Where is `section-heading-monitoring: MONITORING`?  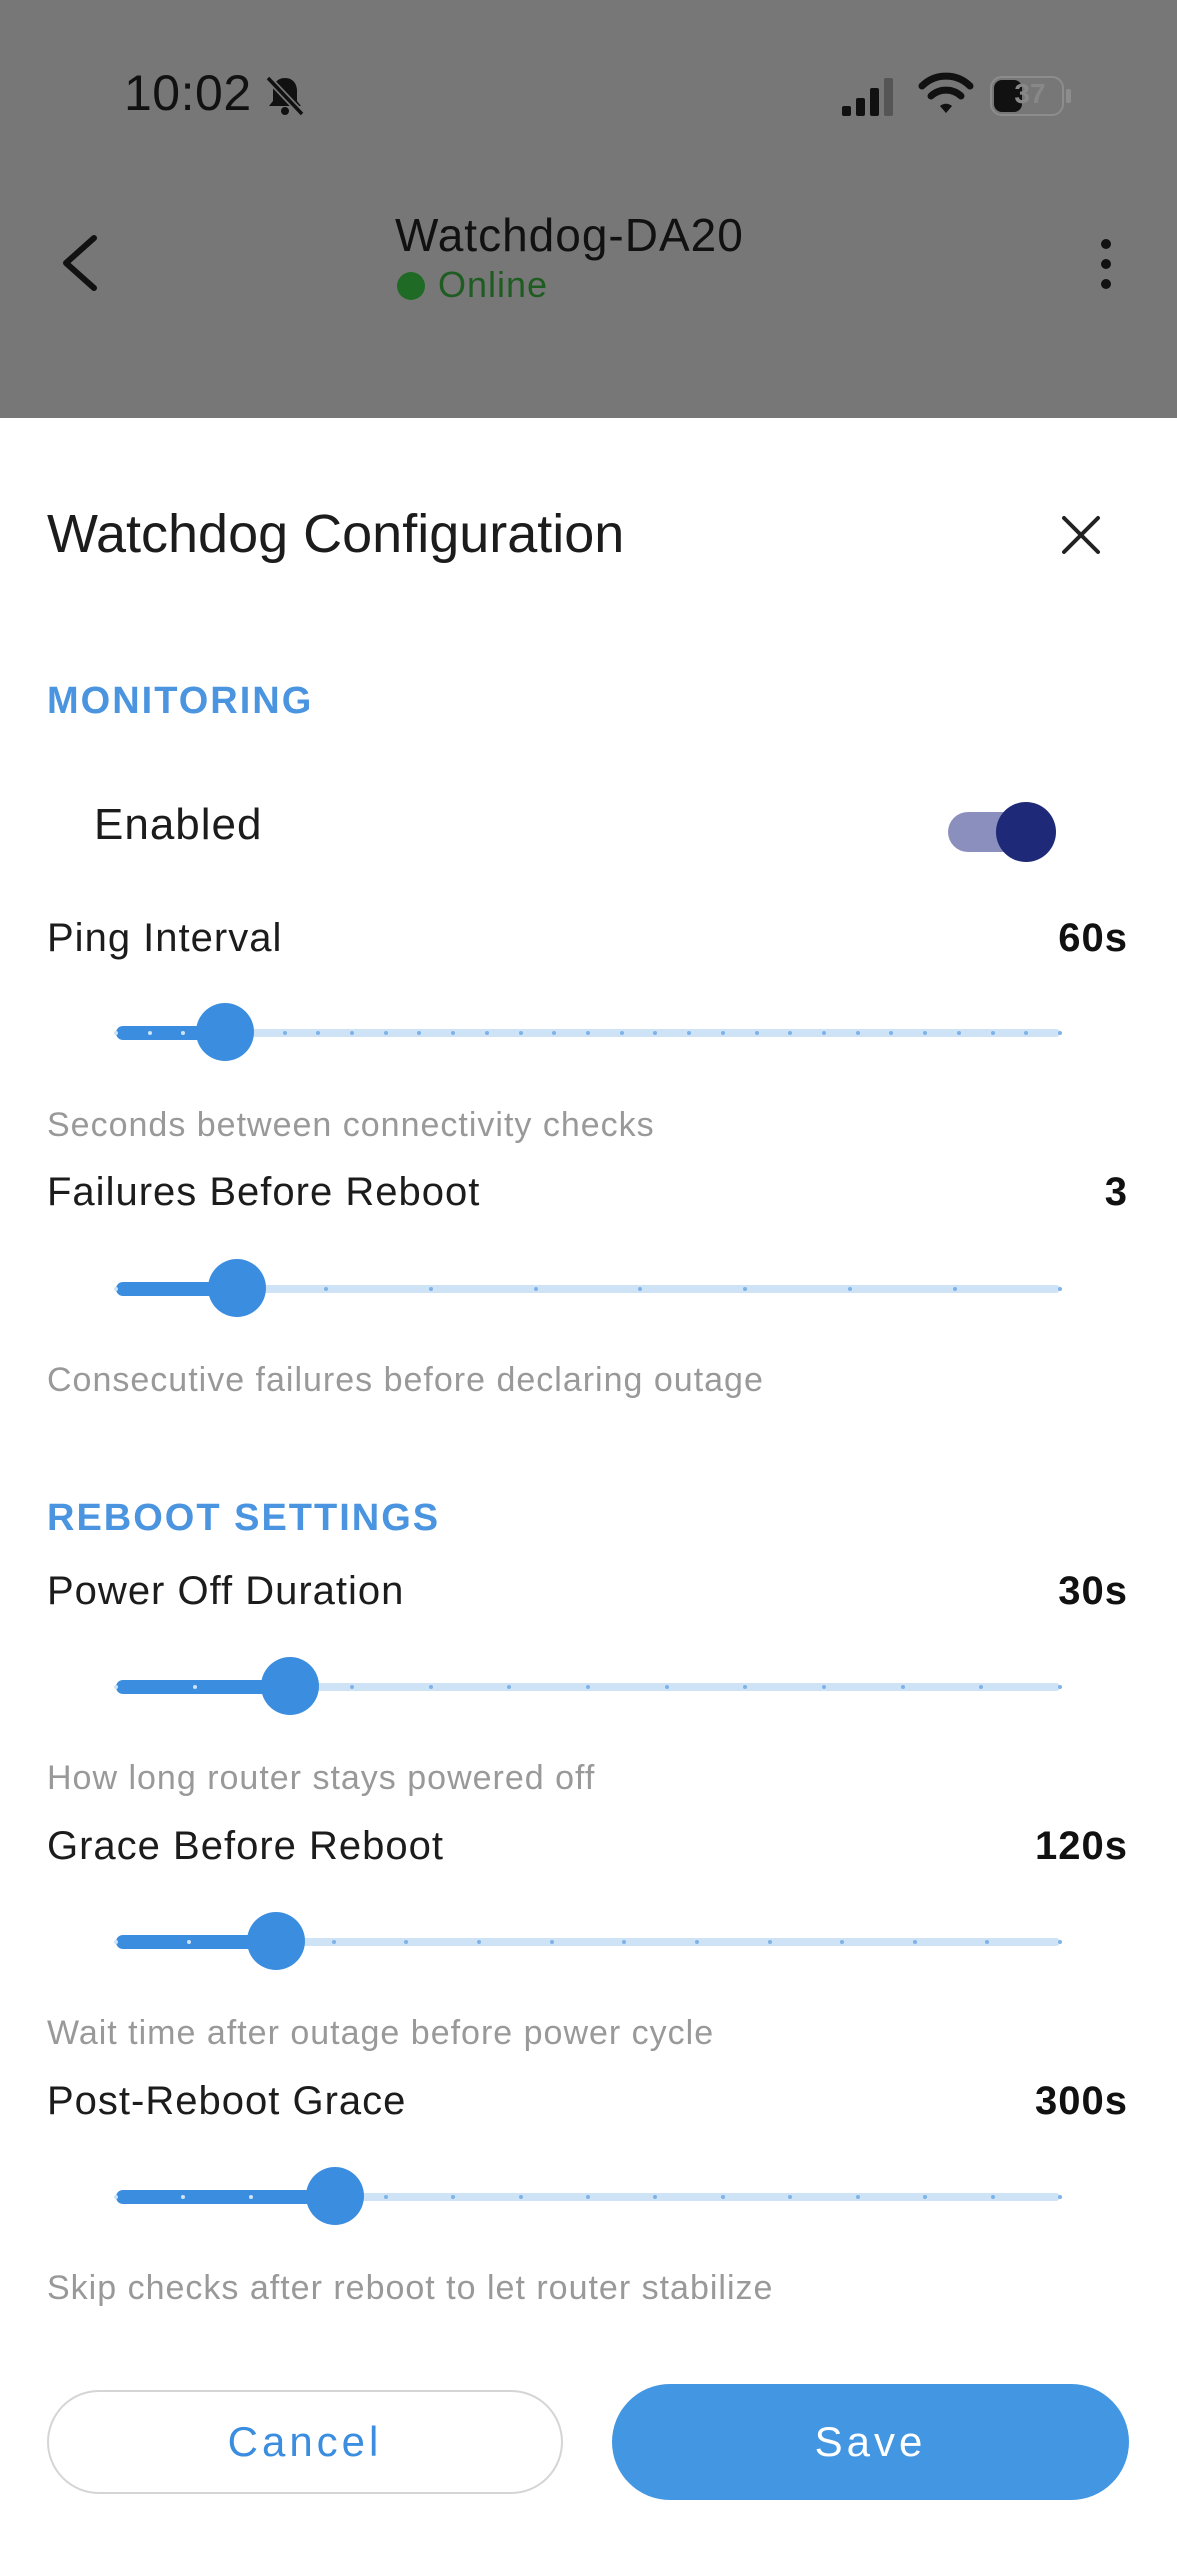
section-heading-monitoring: MONITORING is located at coordinates (180, 701).